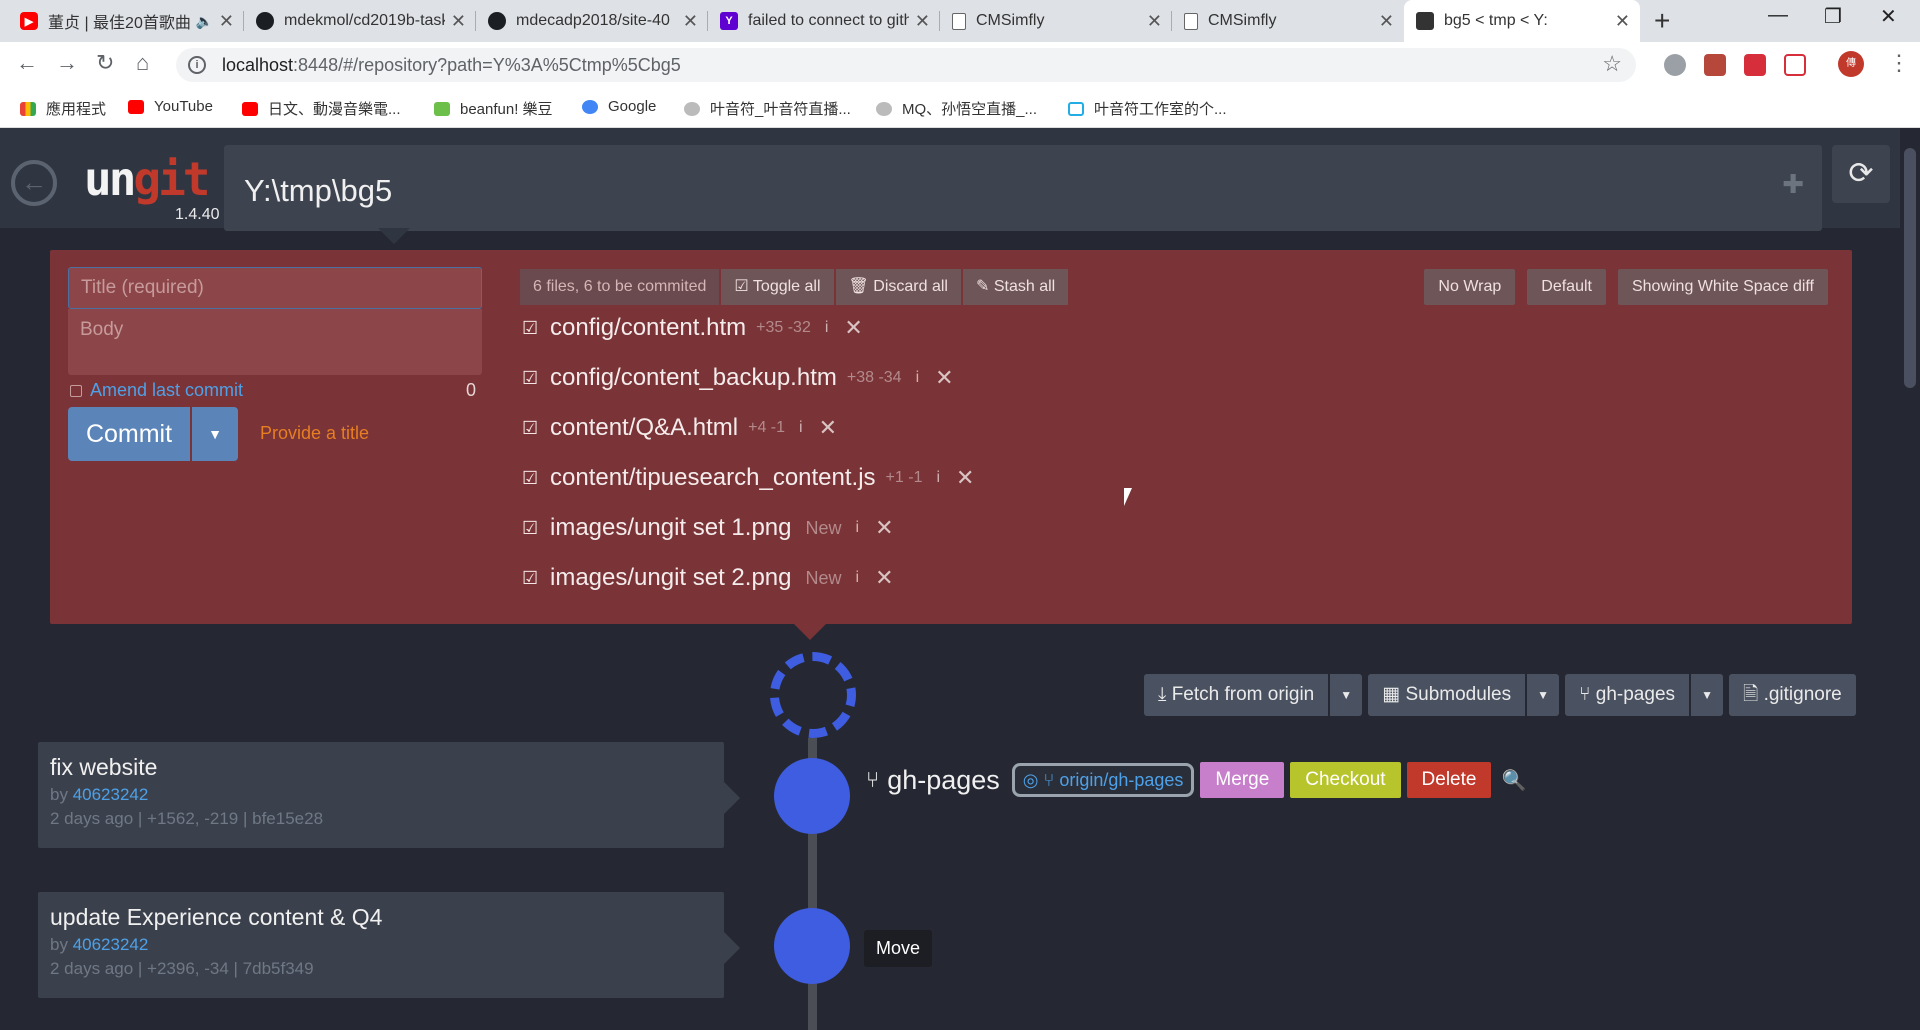 The width and height of the screenshot is (1920, 1030). What do you see at coordinates (1662, 21) in the screenshot?
I see `new-tab-button: +` at bounding box center [1662, 21].